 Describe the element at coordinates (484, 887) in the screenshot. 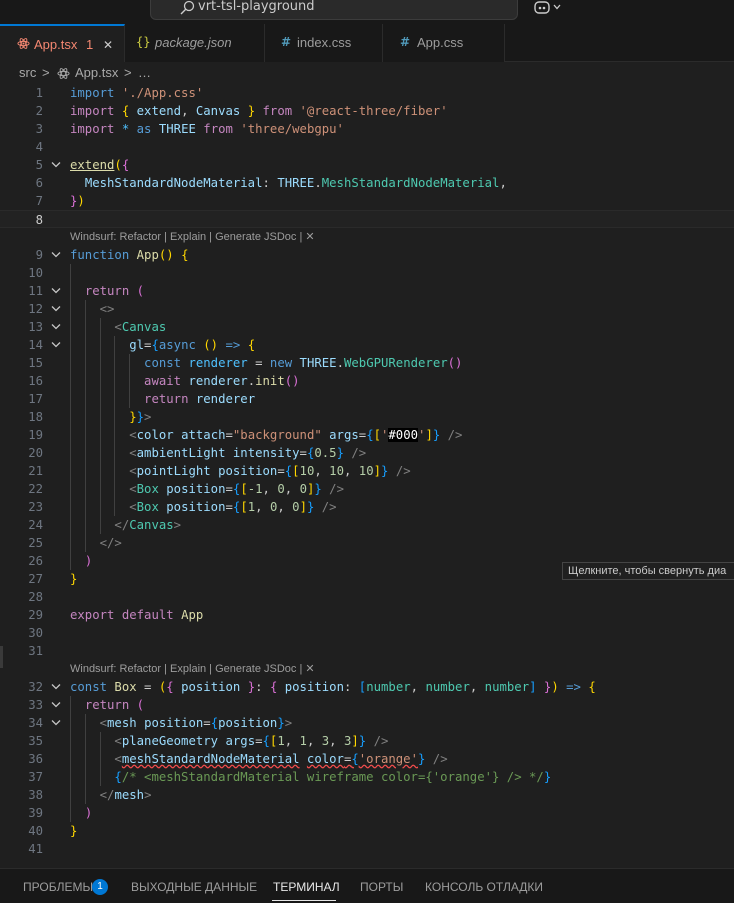

I see `tab-debug-console: КОНСОЛЬ ОТЛАДКИ` at that location.